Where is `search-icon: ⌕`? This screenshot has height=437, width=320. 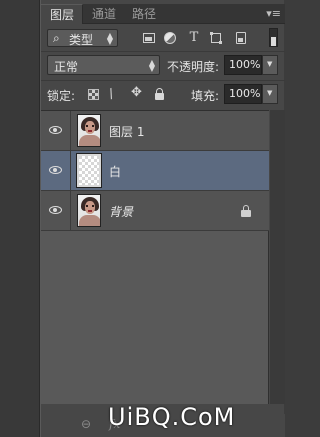
search-icon: ⌕ is located at coordinates (56, 38).